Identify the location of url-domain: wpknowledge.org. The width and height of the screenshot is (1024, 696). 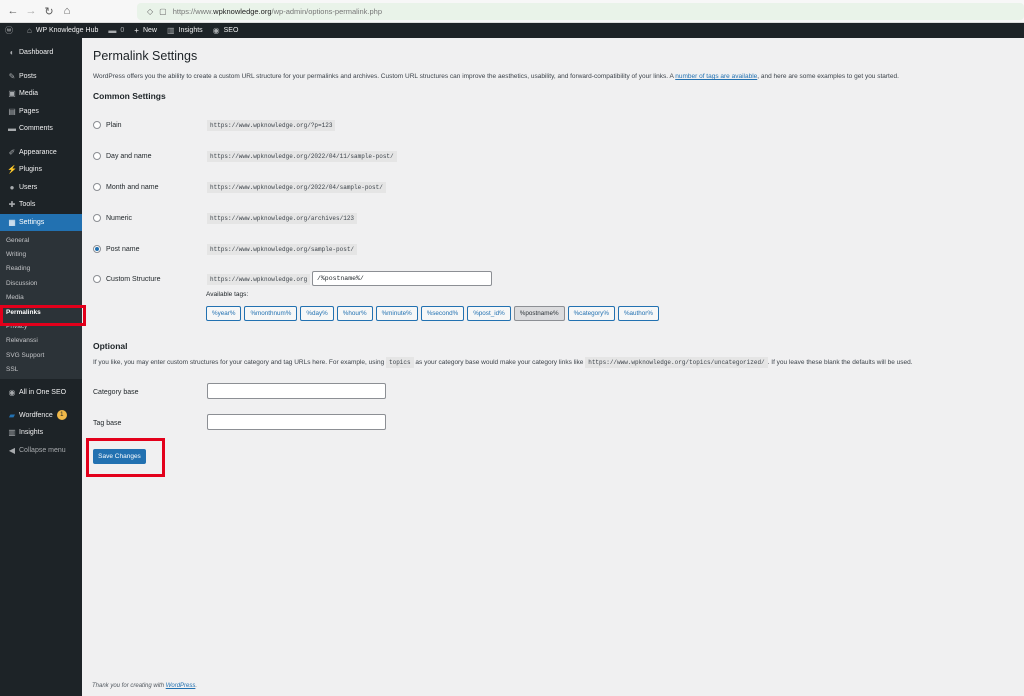
(242, 11).